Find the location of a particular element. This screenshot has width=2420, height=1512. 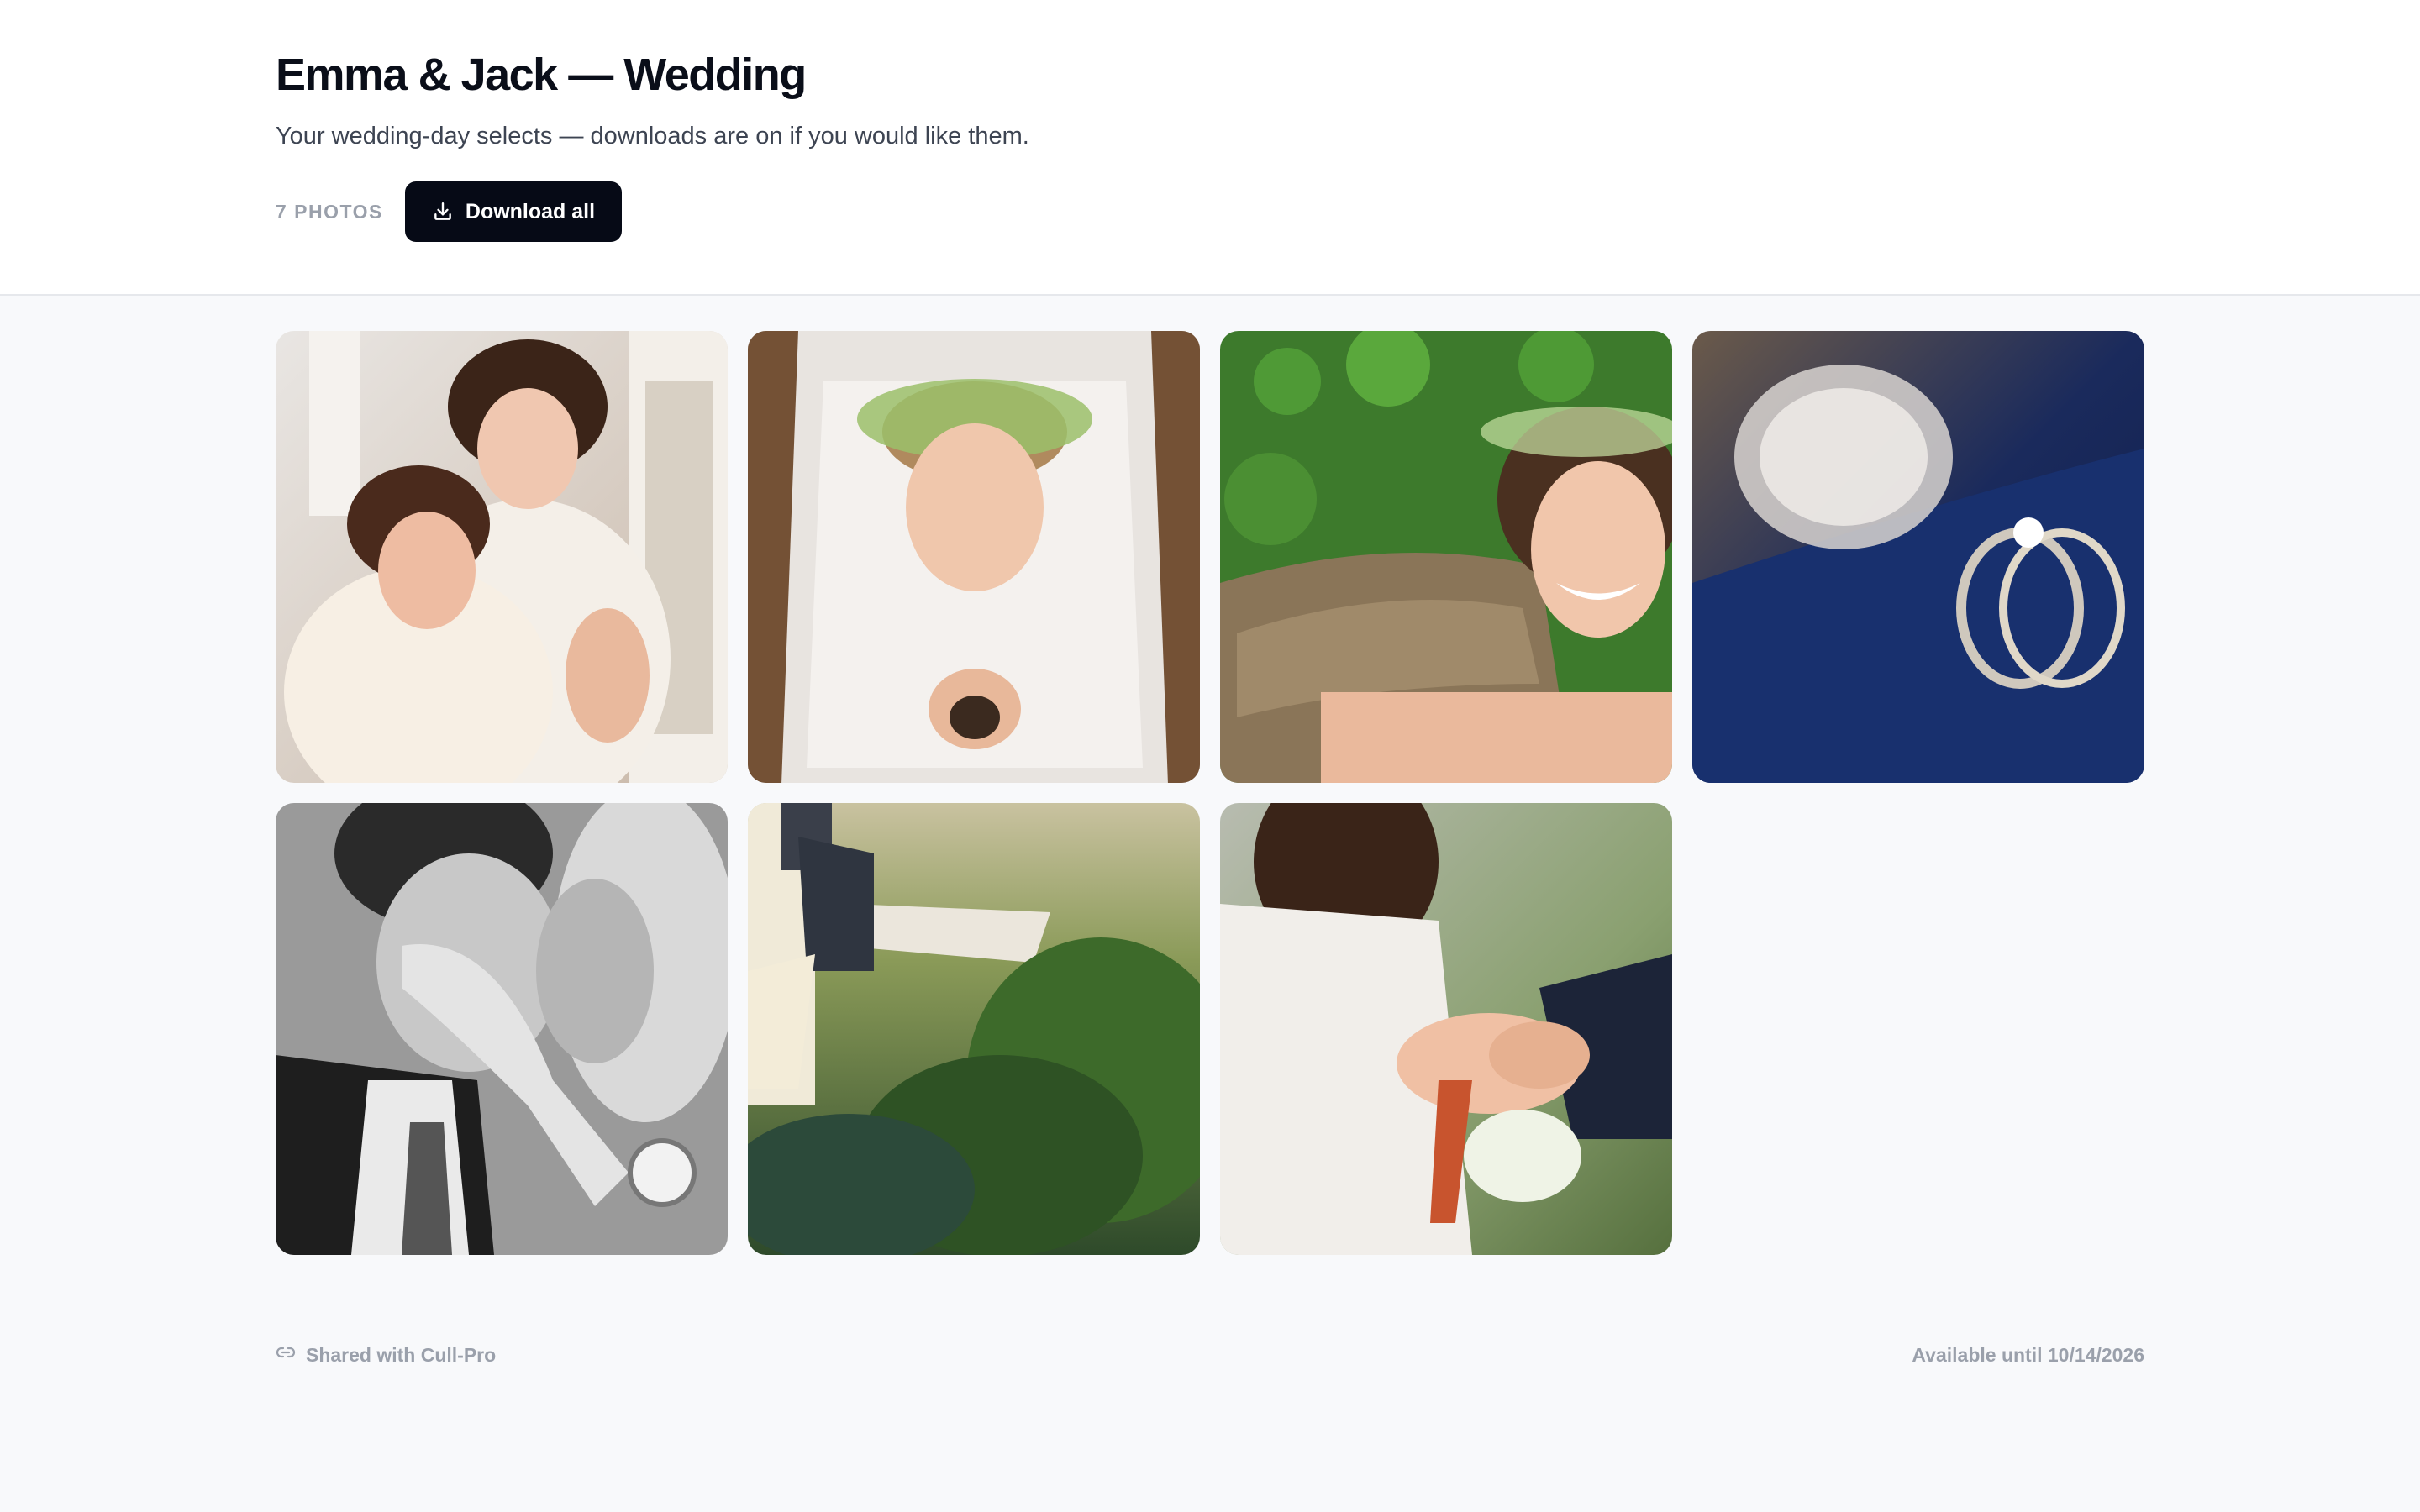

photo-bride-from-above is located at coordinates (974, 557).